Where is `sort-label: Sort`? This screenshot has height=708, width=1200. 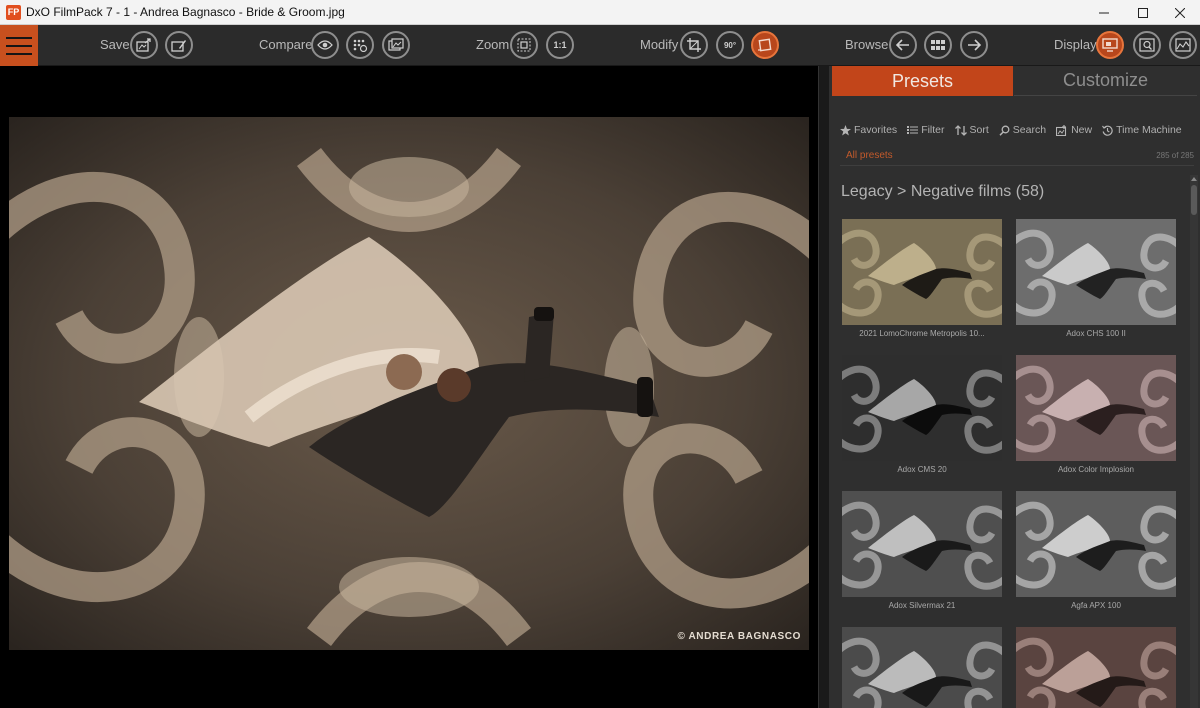
sort-label: Sort is located at coordinates (979, 130).